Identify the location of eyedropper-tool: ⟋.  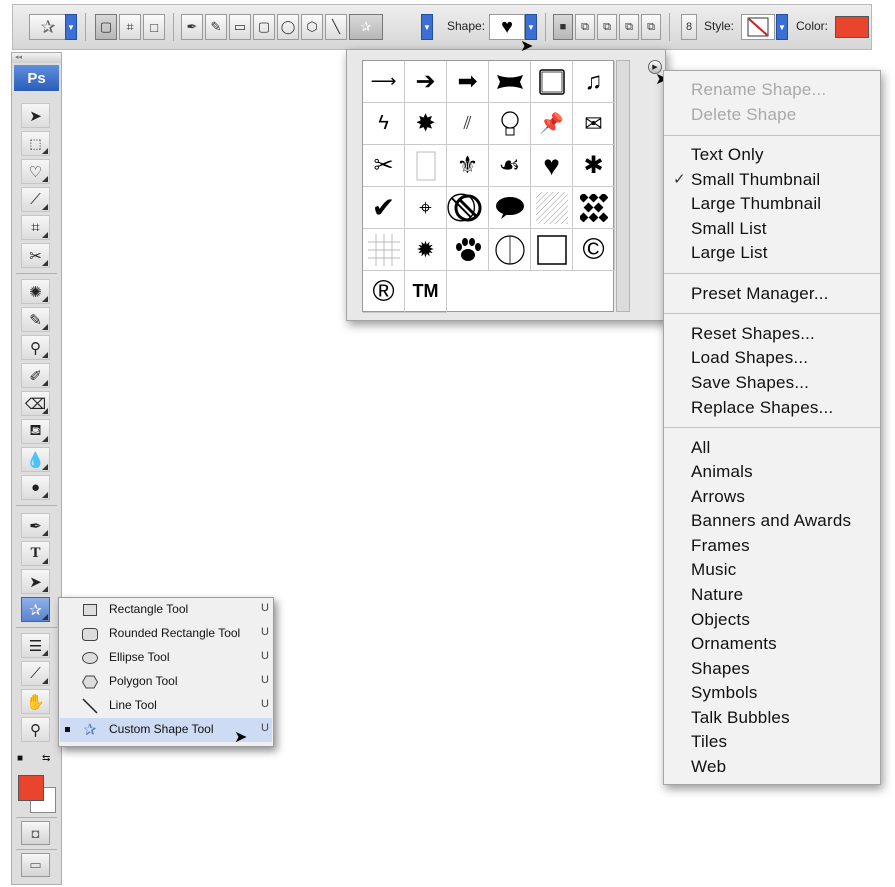
(35, 673).